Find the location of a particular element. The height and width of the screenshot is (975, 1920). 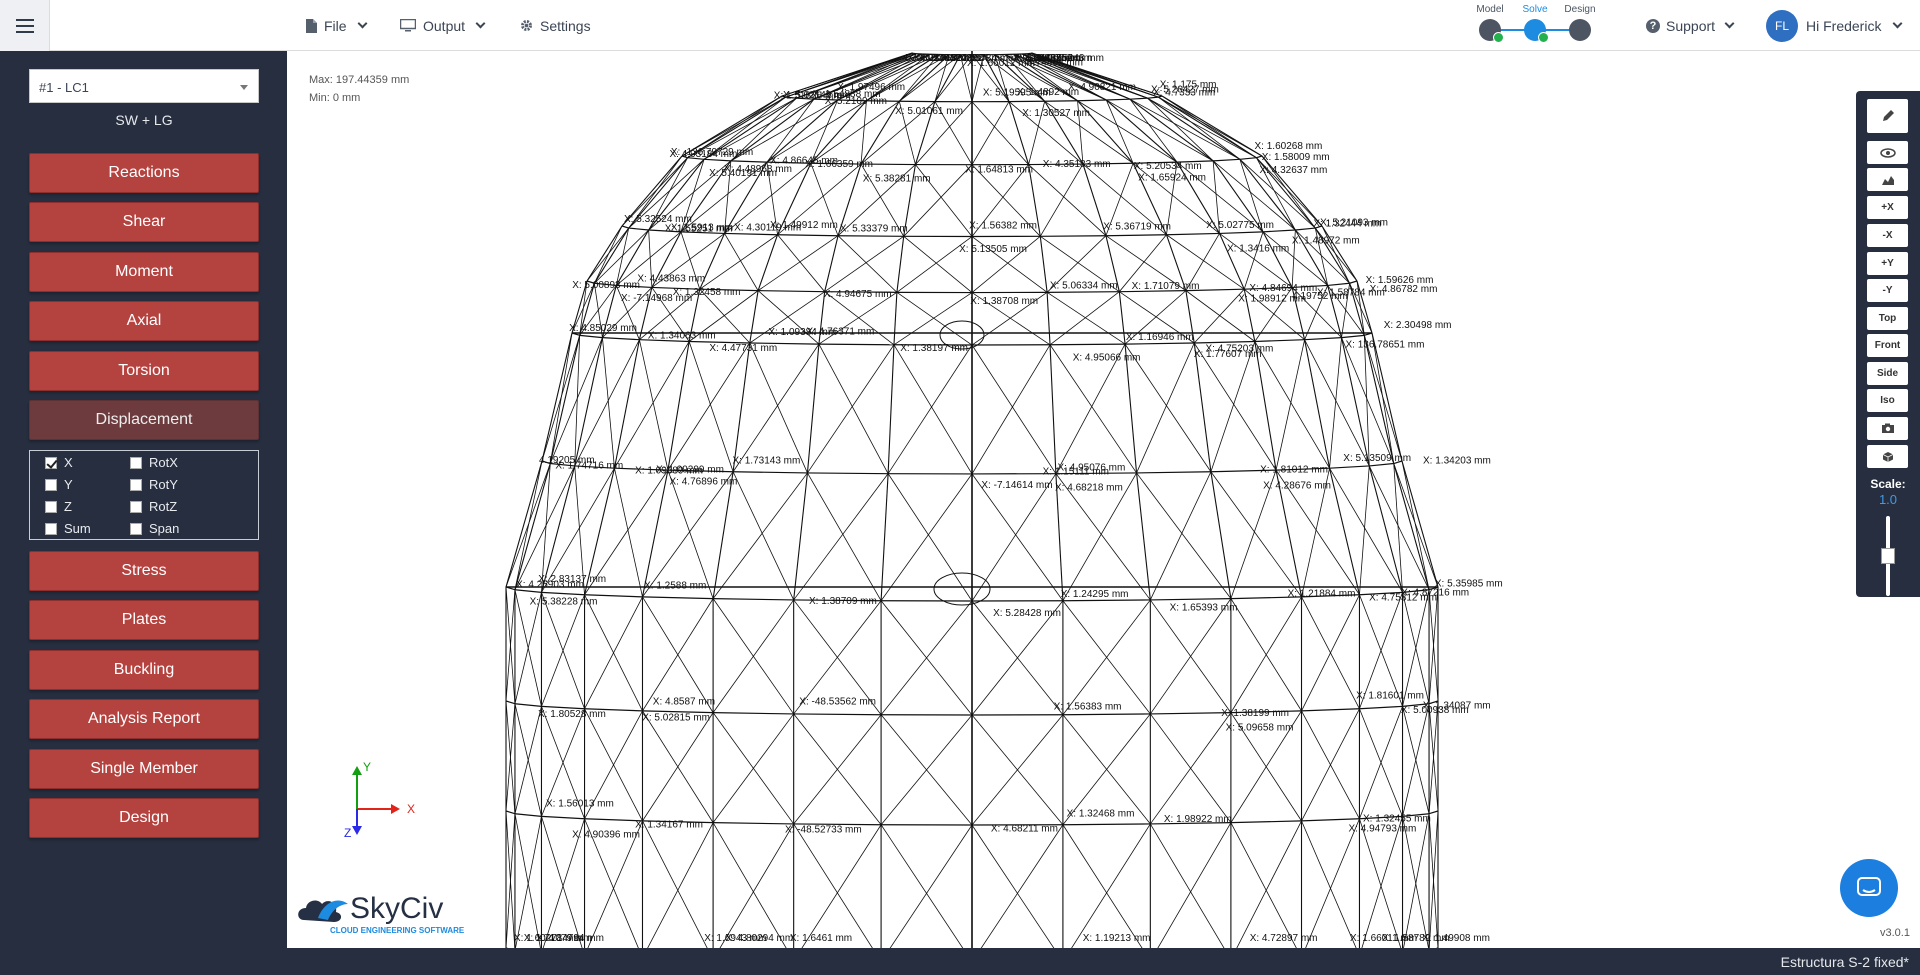

node-displacement-label: X: 5.02775 mm is located at coordinates (1240, 225).